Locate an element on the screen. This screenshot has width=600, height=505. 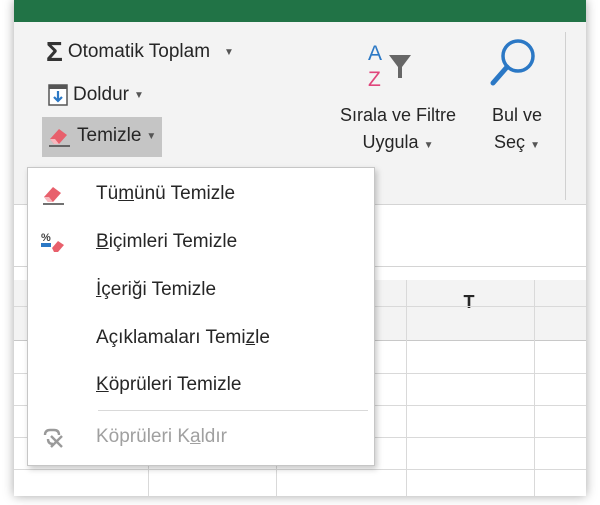
sort-filter-line2-wrap: Uygula ▼ is located at coordinates (398, 144).